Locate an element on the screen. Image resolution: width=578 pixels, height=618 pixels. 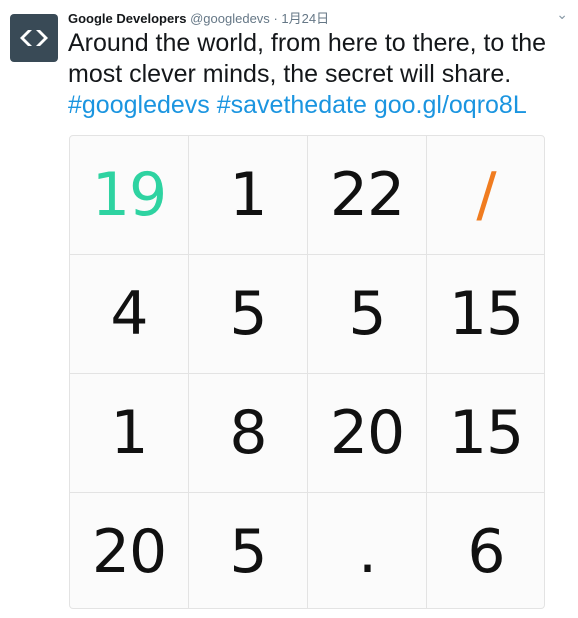
grid-cell: / is located at coordinates (485, 195).